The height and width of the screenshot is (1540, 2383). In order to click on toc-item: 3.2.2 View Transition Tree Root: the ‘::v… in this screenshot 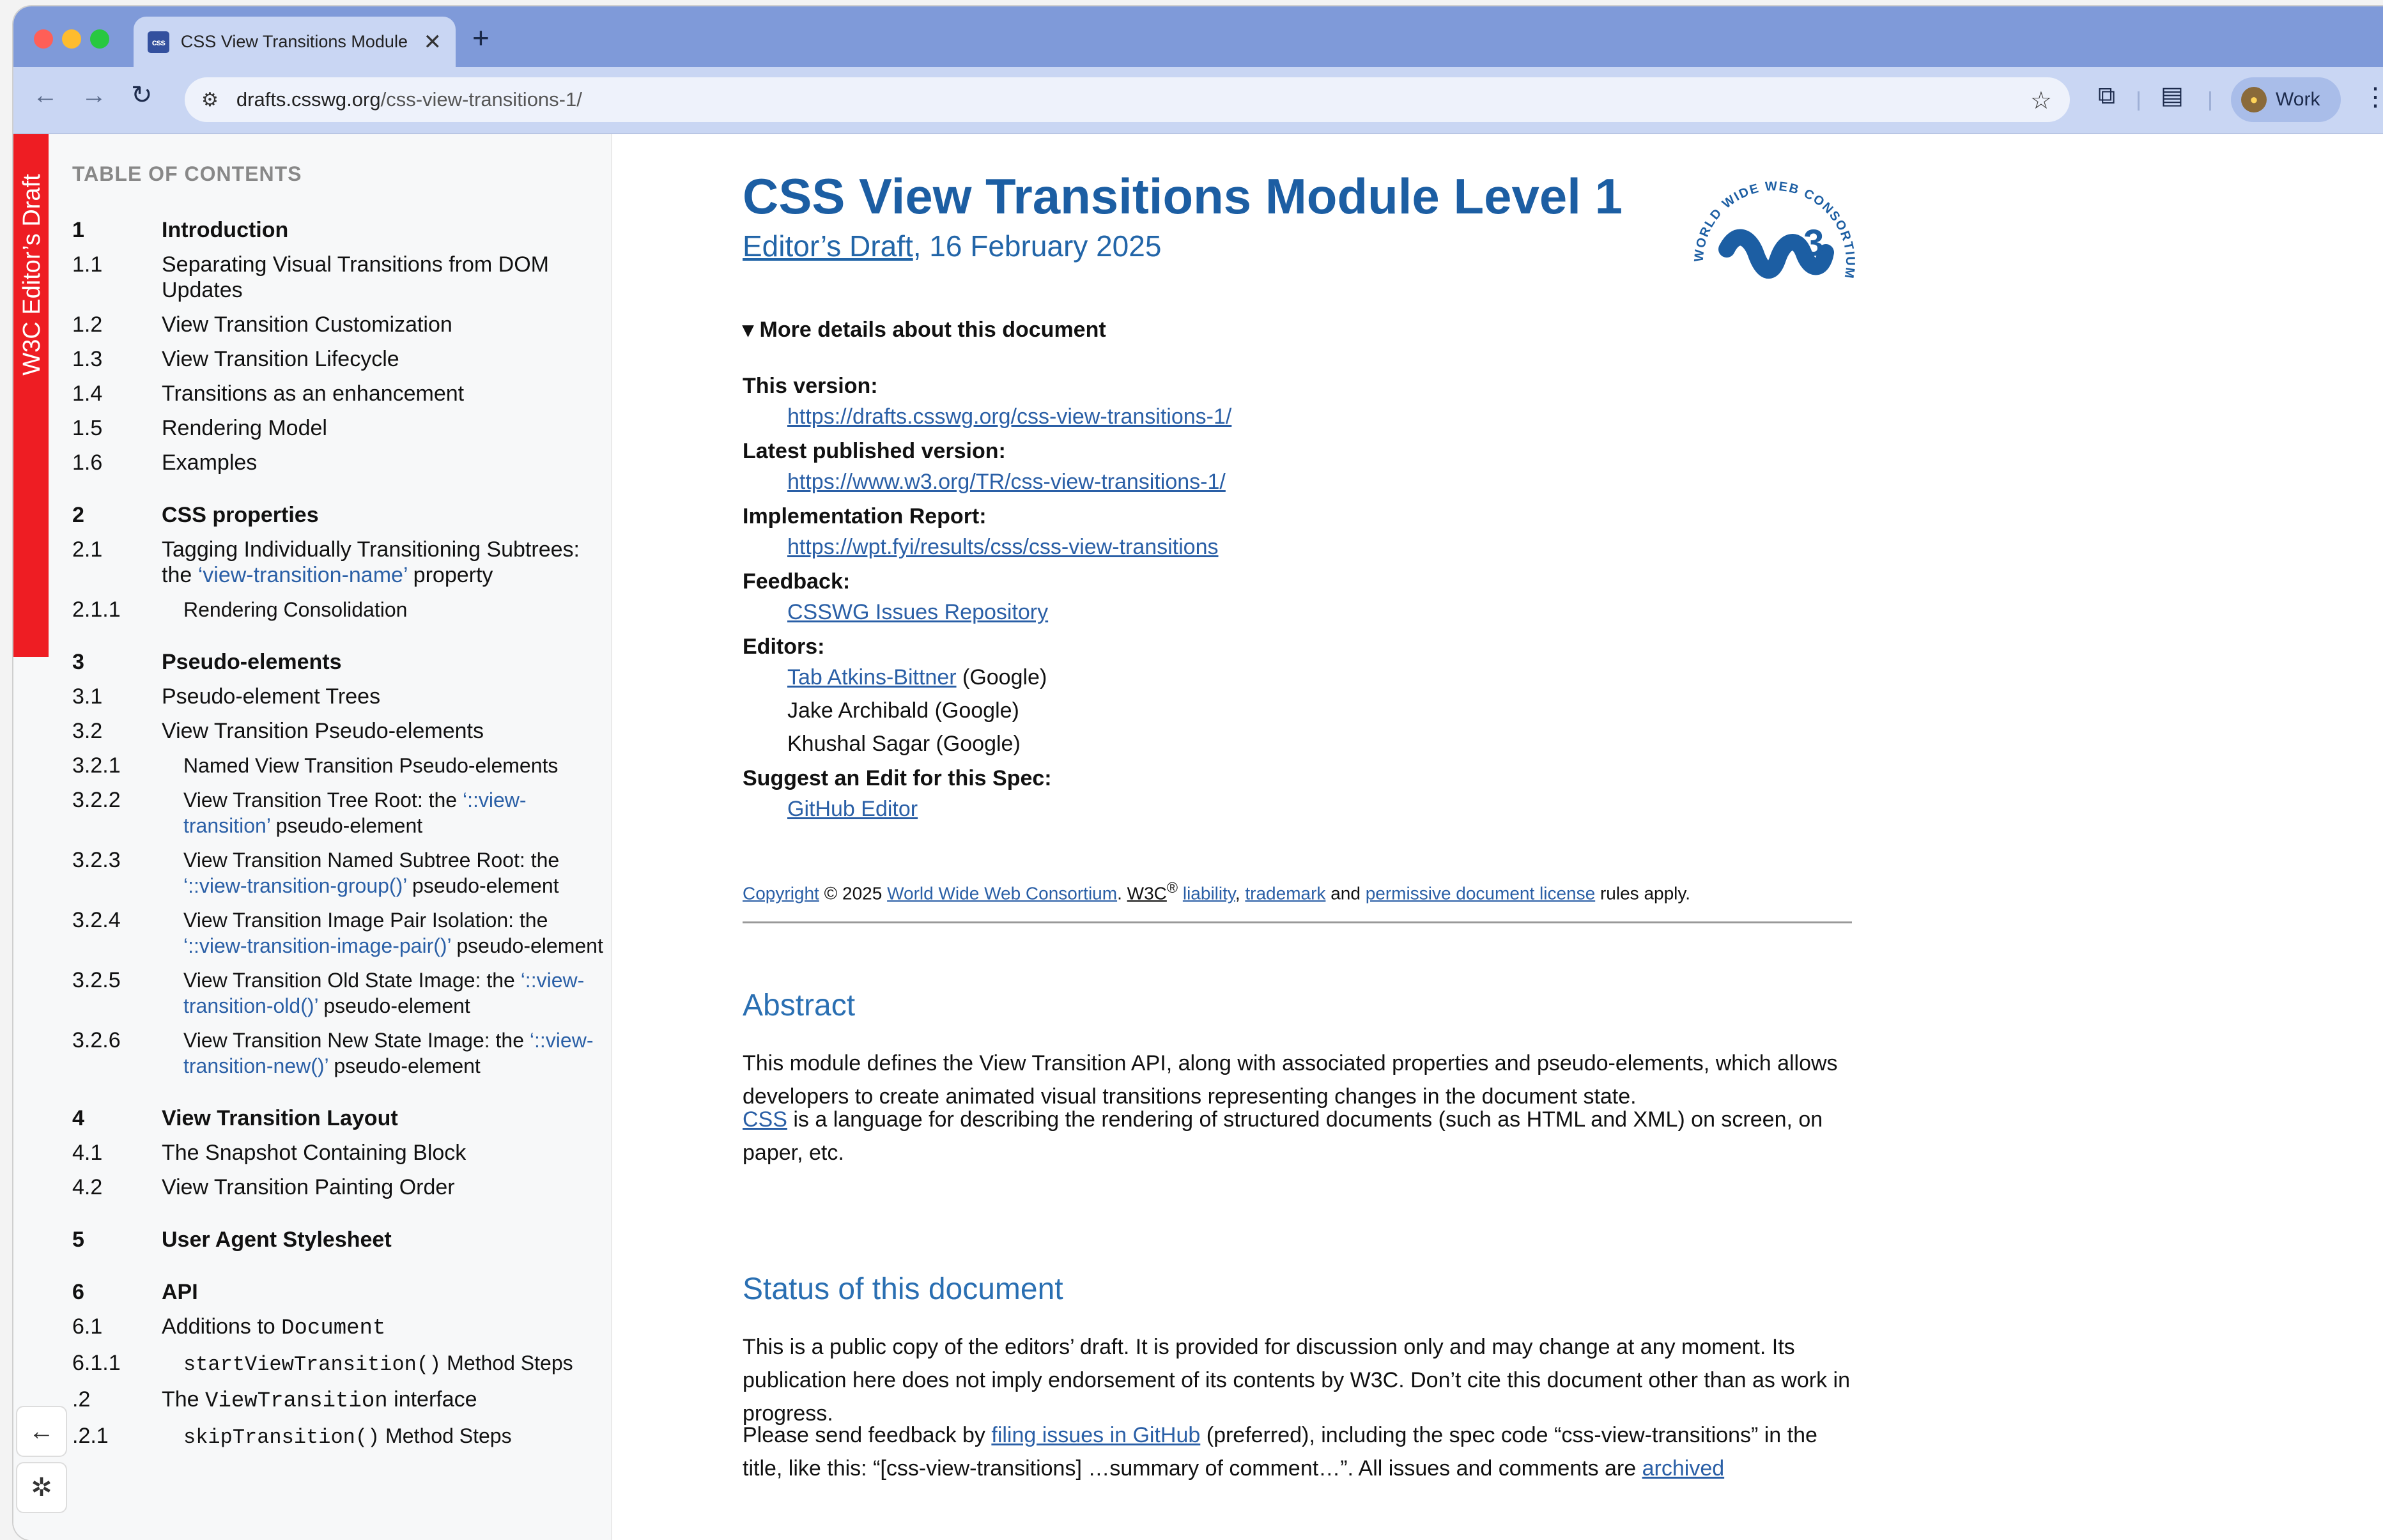, I will do `click(340, 812)`.